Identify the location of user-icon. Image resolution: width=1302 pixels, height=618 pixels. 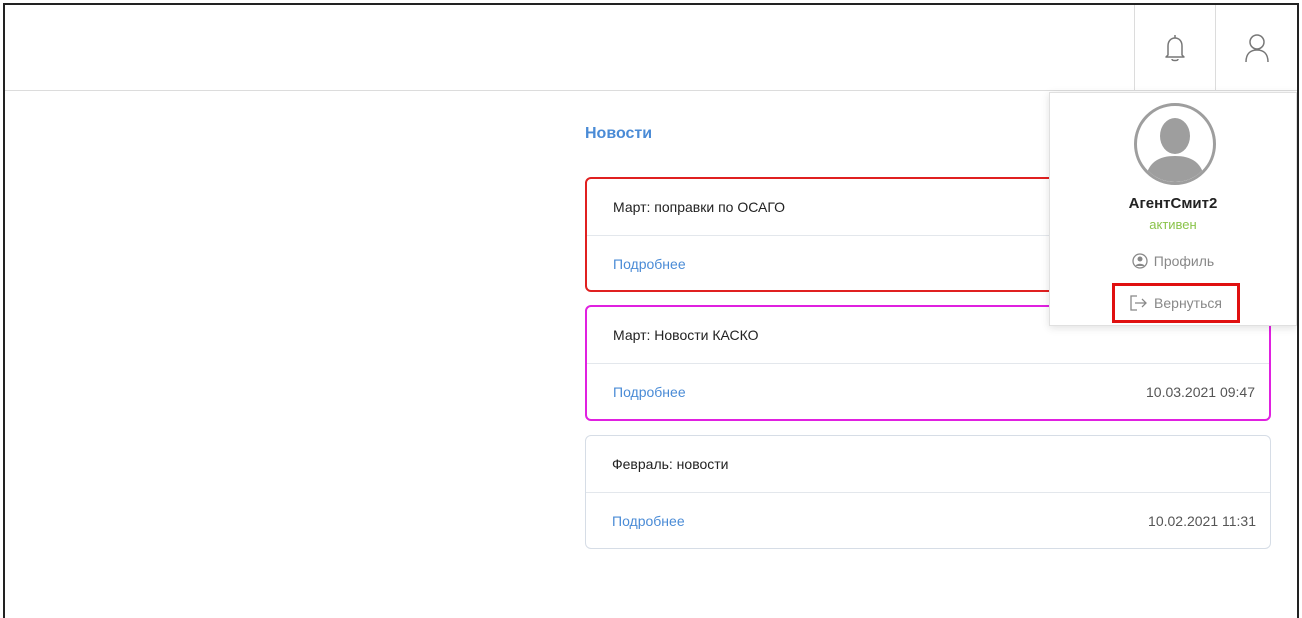
(1256, 48).